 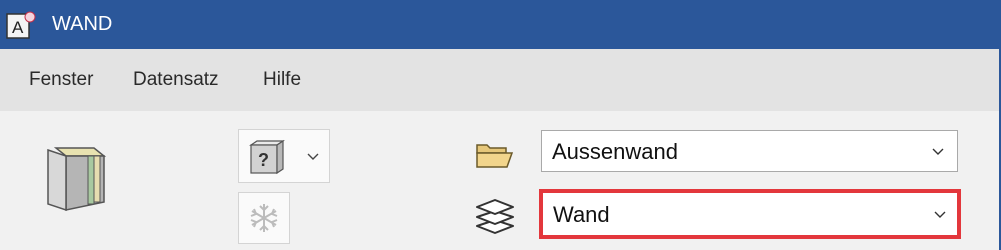 What do you see at coordinates (495, 216) in the screenshot?
I see `layers-icon` at bounding box center [495, 216].